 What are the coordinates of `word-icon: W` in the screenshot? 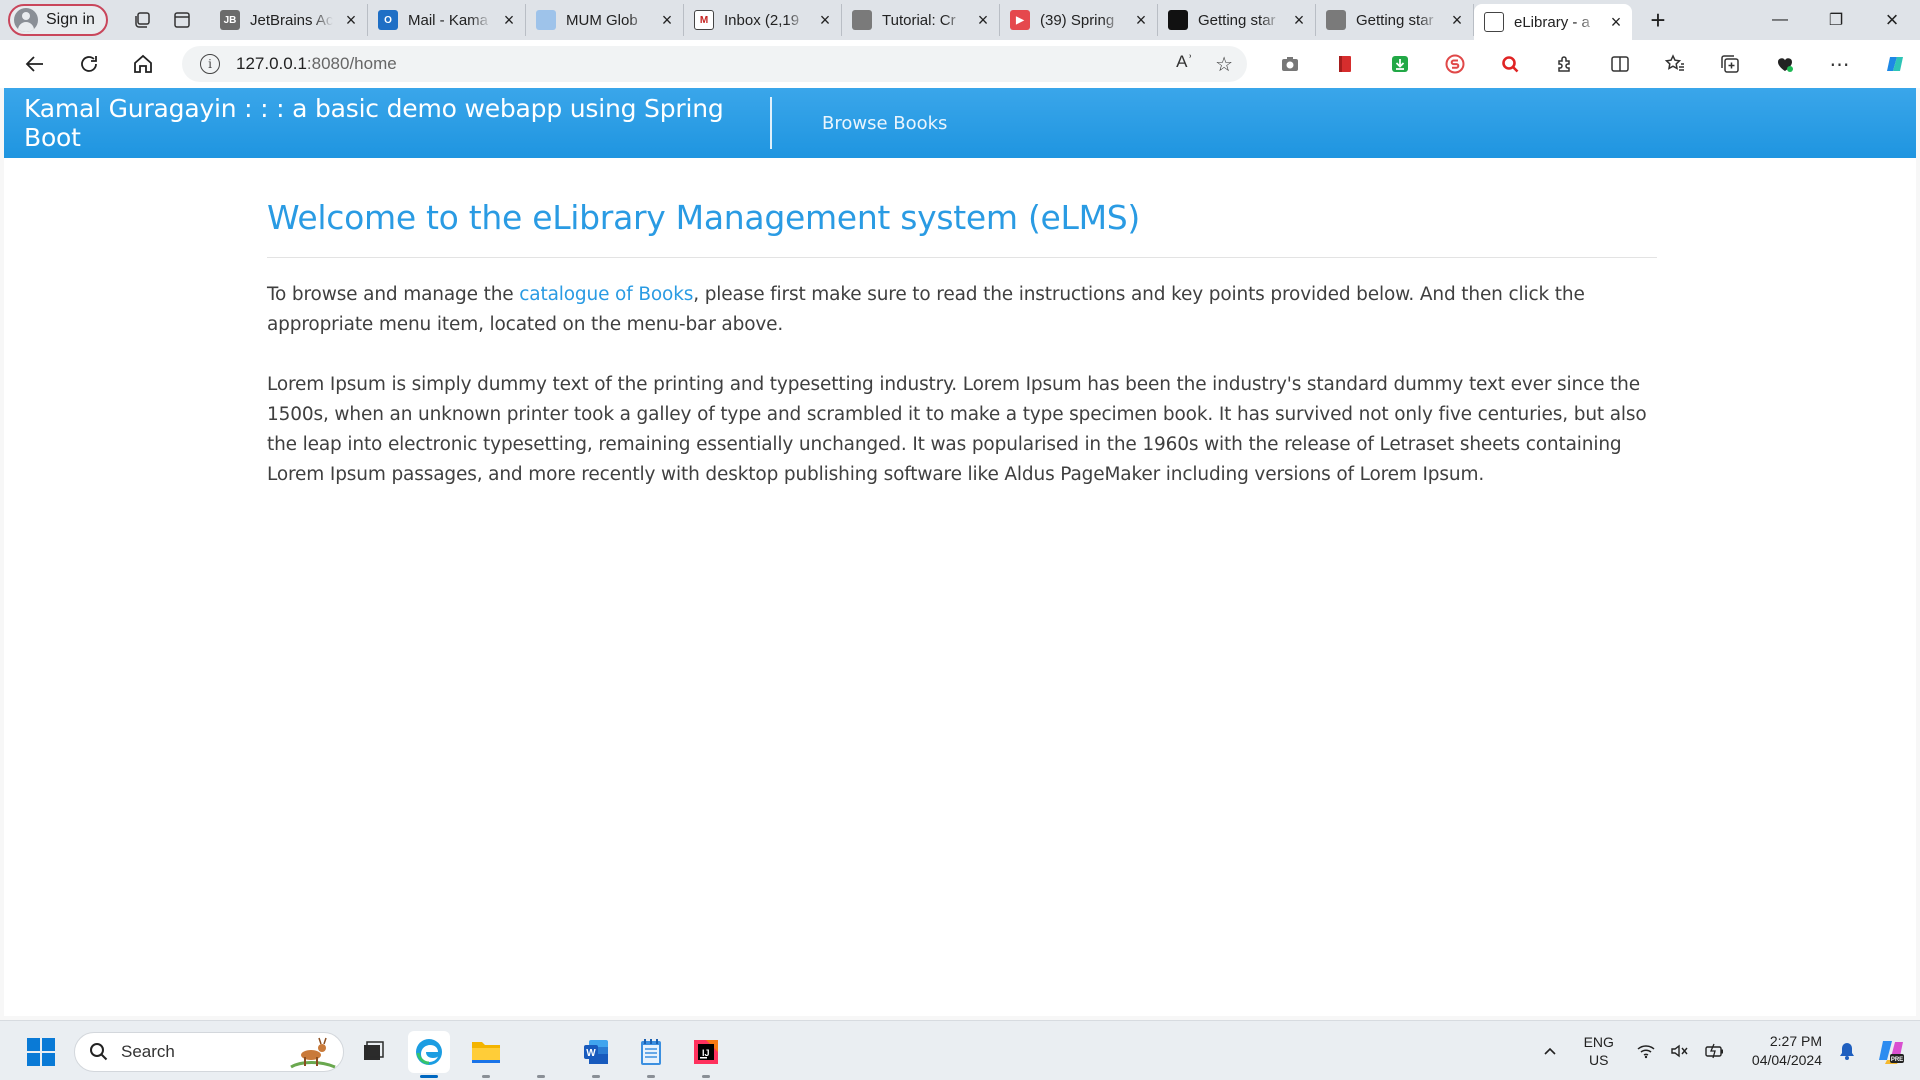 It's located at (596, 1052).